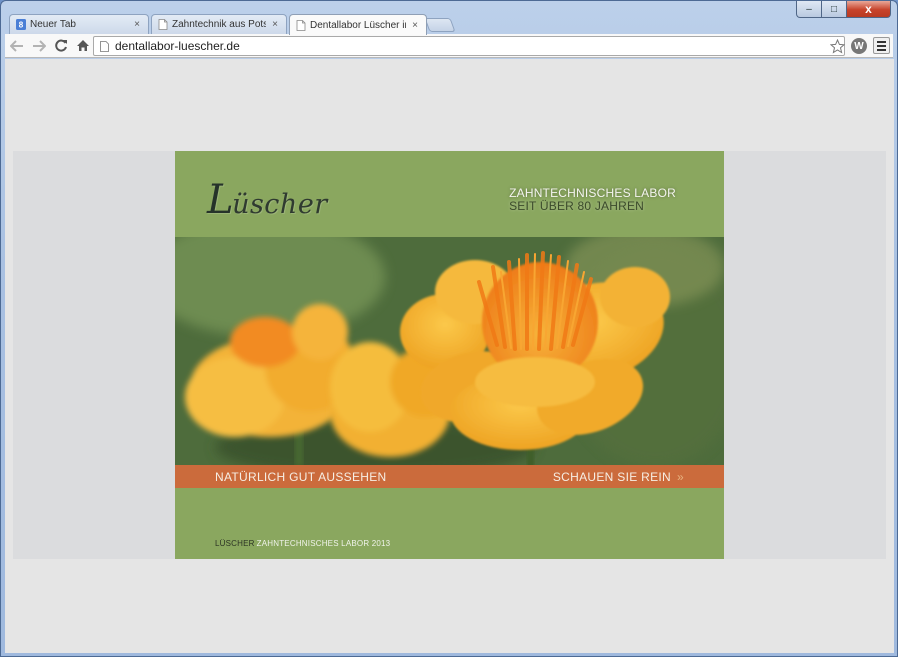  I want to click on tab-title: Zahntechnik aus Potsdam, so click(219, 24).